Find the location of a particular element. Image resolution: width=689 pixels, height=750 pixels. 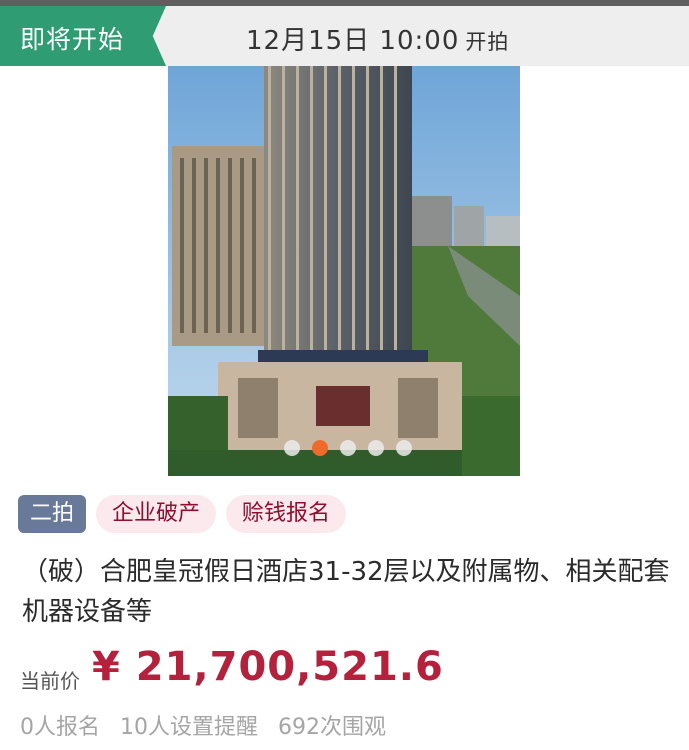

reminder-count: 10人设置提醒 is located at coordinates (189, 727).